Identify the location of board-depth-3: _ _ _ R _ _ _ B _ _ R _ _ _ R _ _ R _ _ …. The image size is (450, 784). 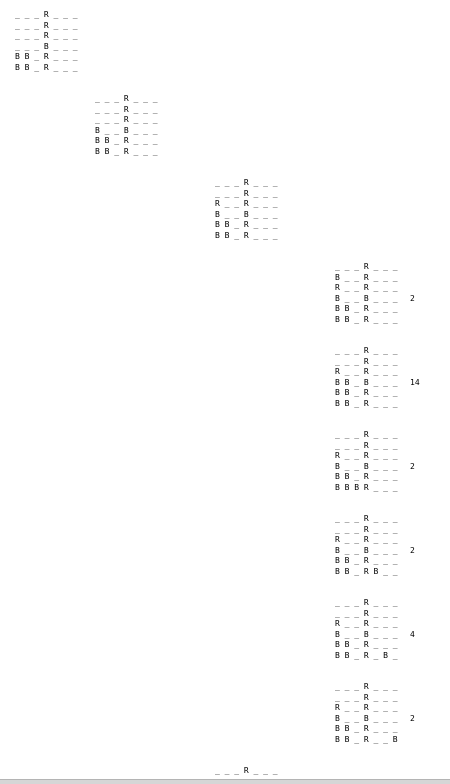
(366, 293).